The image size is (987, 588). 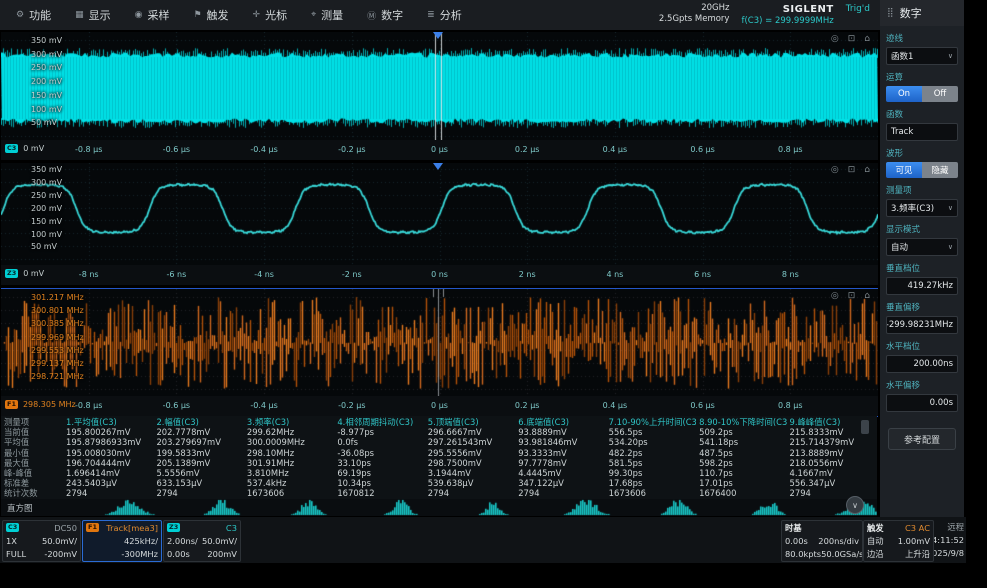 What do you see at coordinates (33, 15) in the screenshot?
I see `menu-item-1: ⚙ 功能` at bounding box center [33, 15].